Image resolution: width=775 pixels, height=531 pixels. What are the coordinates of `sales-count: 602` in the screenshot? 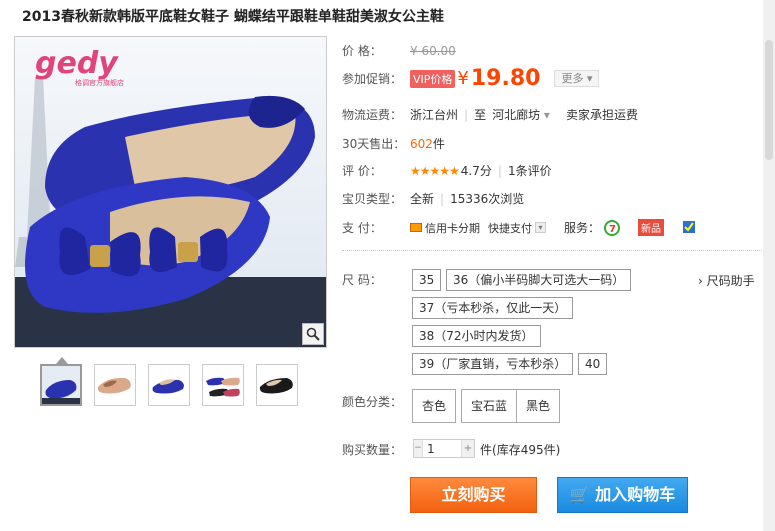 It's located at (421, 143).